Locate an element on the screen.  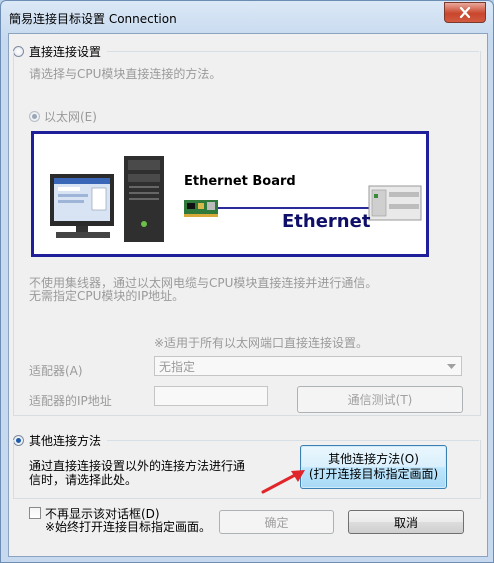
ethernet-big-label: Ethernet is located at coordinates (326, 221).